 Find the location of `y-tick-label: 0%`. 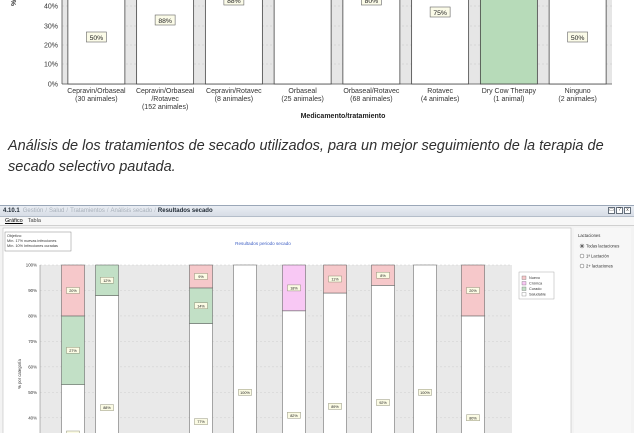

y-tick-label: 0% is located at coordinates (53, 85).